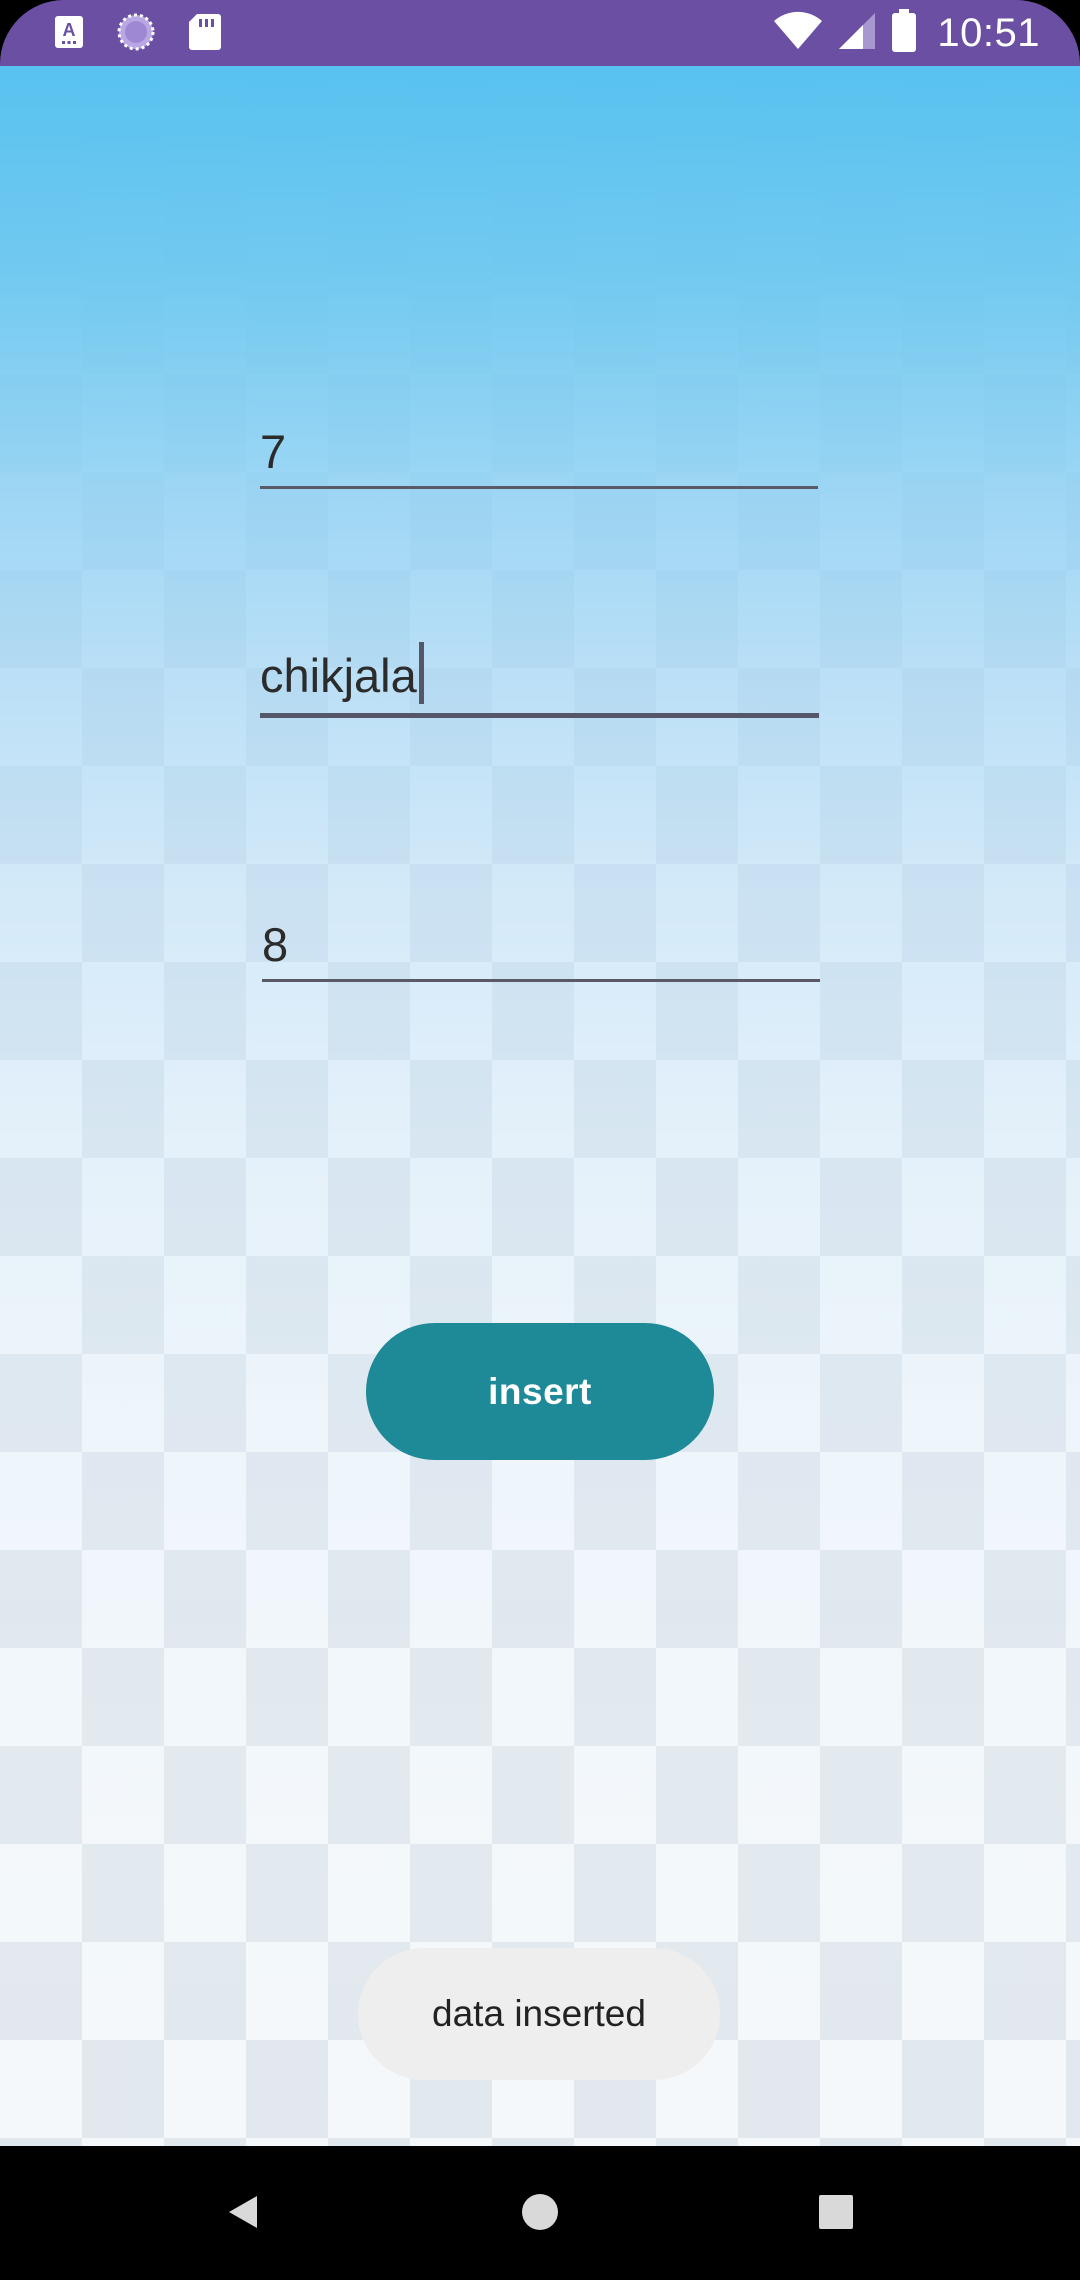  I want to click on toast-message: data inserted, so click(539, 2014).